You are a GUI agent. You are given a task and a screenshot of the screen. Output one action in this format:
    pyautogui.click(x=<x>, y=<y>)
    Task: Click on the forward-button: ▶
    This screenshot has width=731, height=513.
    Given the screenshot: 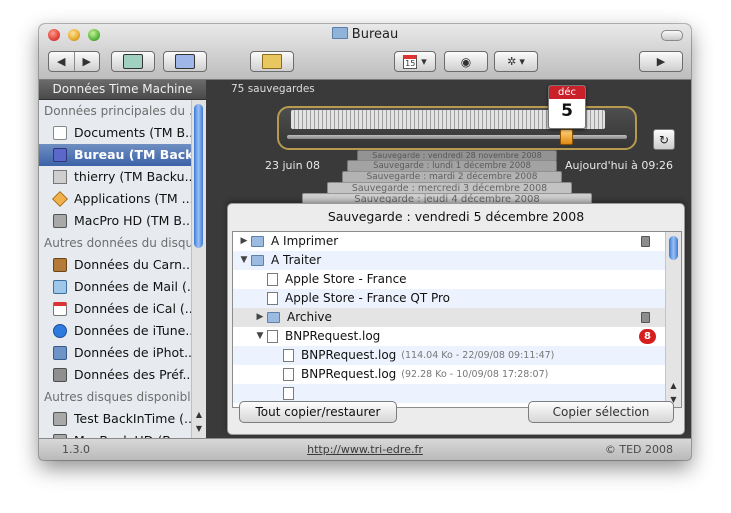 What is the action you would take?
    pyautogui.click(x=87, y=61)
    